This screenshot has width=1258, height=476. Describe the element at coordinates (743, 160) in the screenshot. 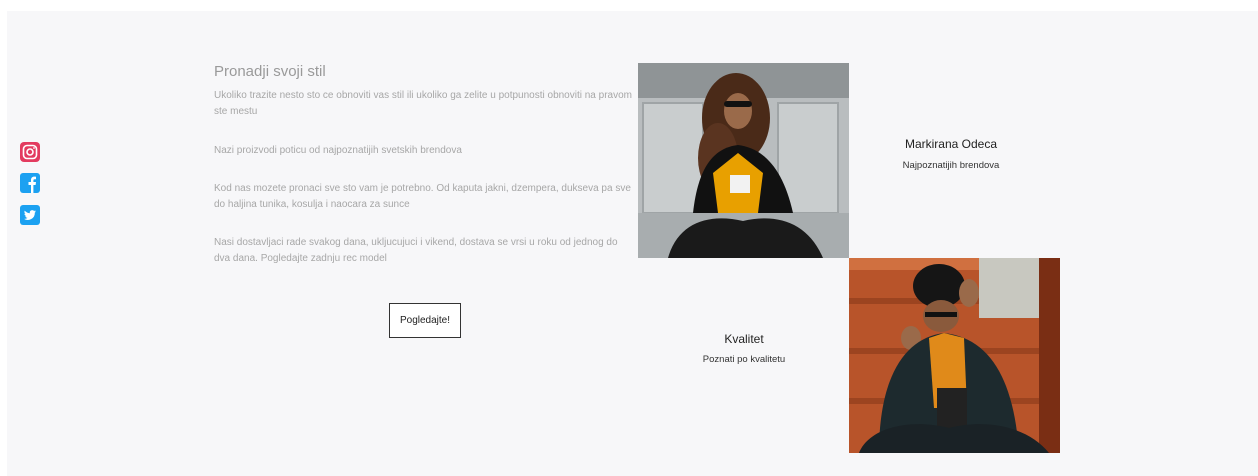

I see `model-photo-woman` at that location.